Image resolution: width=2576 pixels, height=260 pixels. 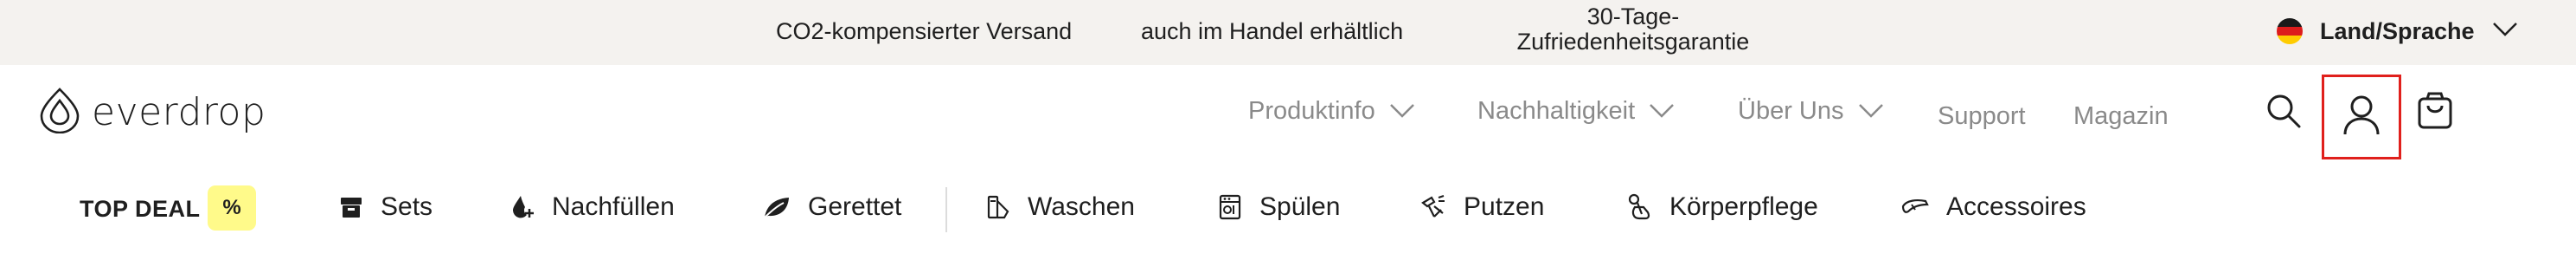 What do you see at coordinates (1743, 206) in the screenshot?
I see `category-label: Körperpflege` at bounding box center [1743, 206].